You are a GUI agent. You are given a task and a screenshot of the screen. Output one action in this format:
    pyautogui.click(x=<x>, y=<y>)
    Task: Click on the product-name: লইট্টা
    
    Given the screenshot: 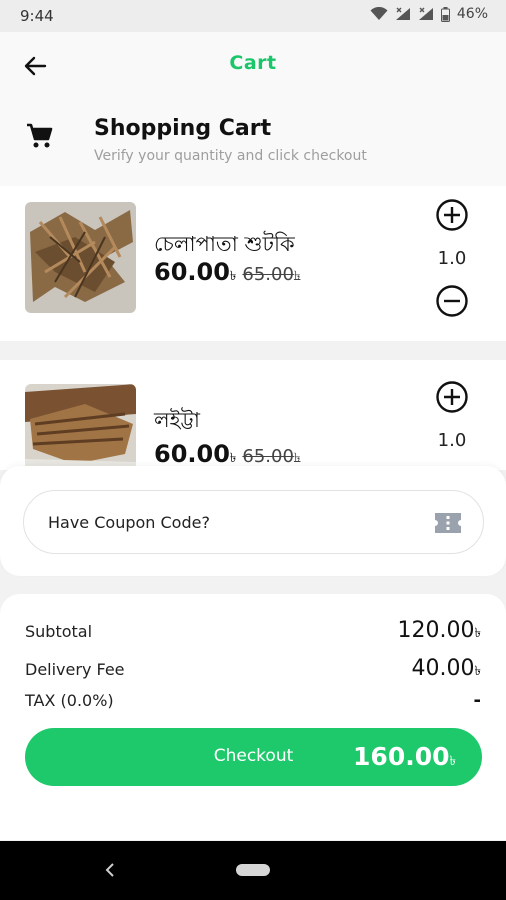 What is the action you would take?
    pyautogui.click(x=177, y=420)
    